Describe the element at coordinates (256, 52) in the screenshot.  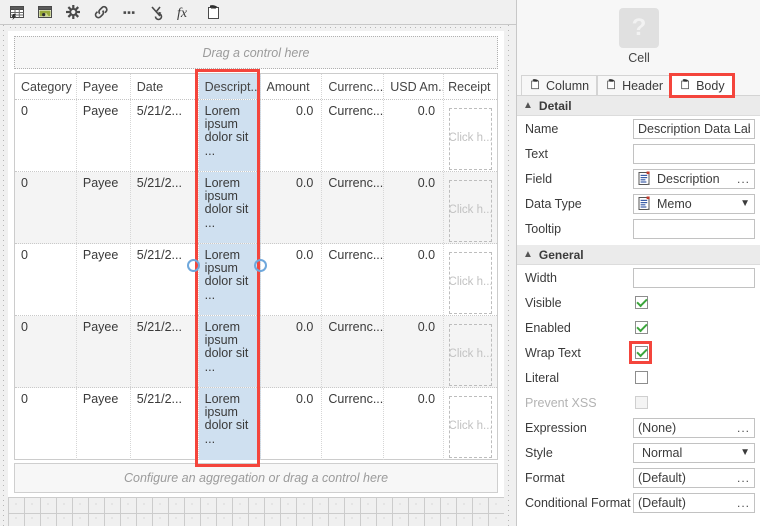
I see `header-dropzone: Drag a control here` at that location.